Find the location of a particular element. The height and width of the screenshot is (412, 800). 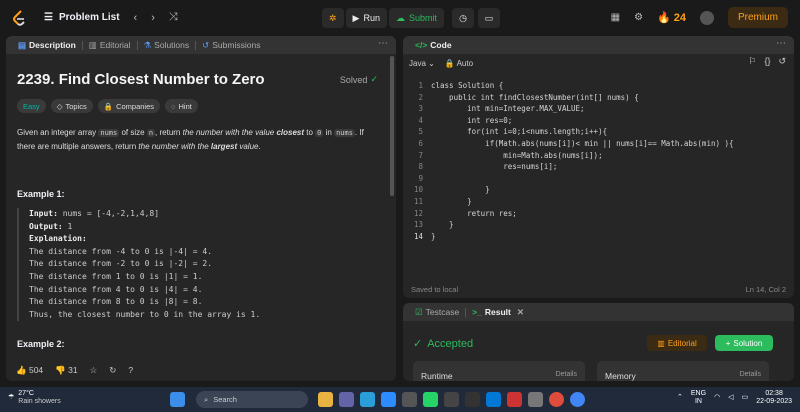

taskbar-apps is located at coordinates (177, 399).